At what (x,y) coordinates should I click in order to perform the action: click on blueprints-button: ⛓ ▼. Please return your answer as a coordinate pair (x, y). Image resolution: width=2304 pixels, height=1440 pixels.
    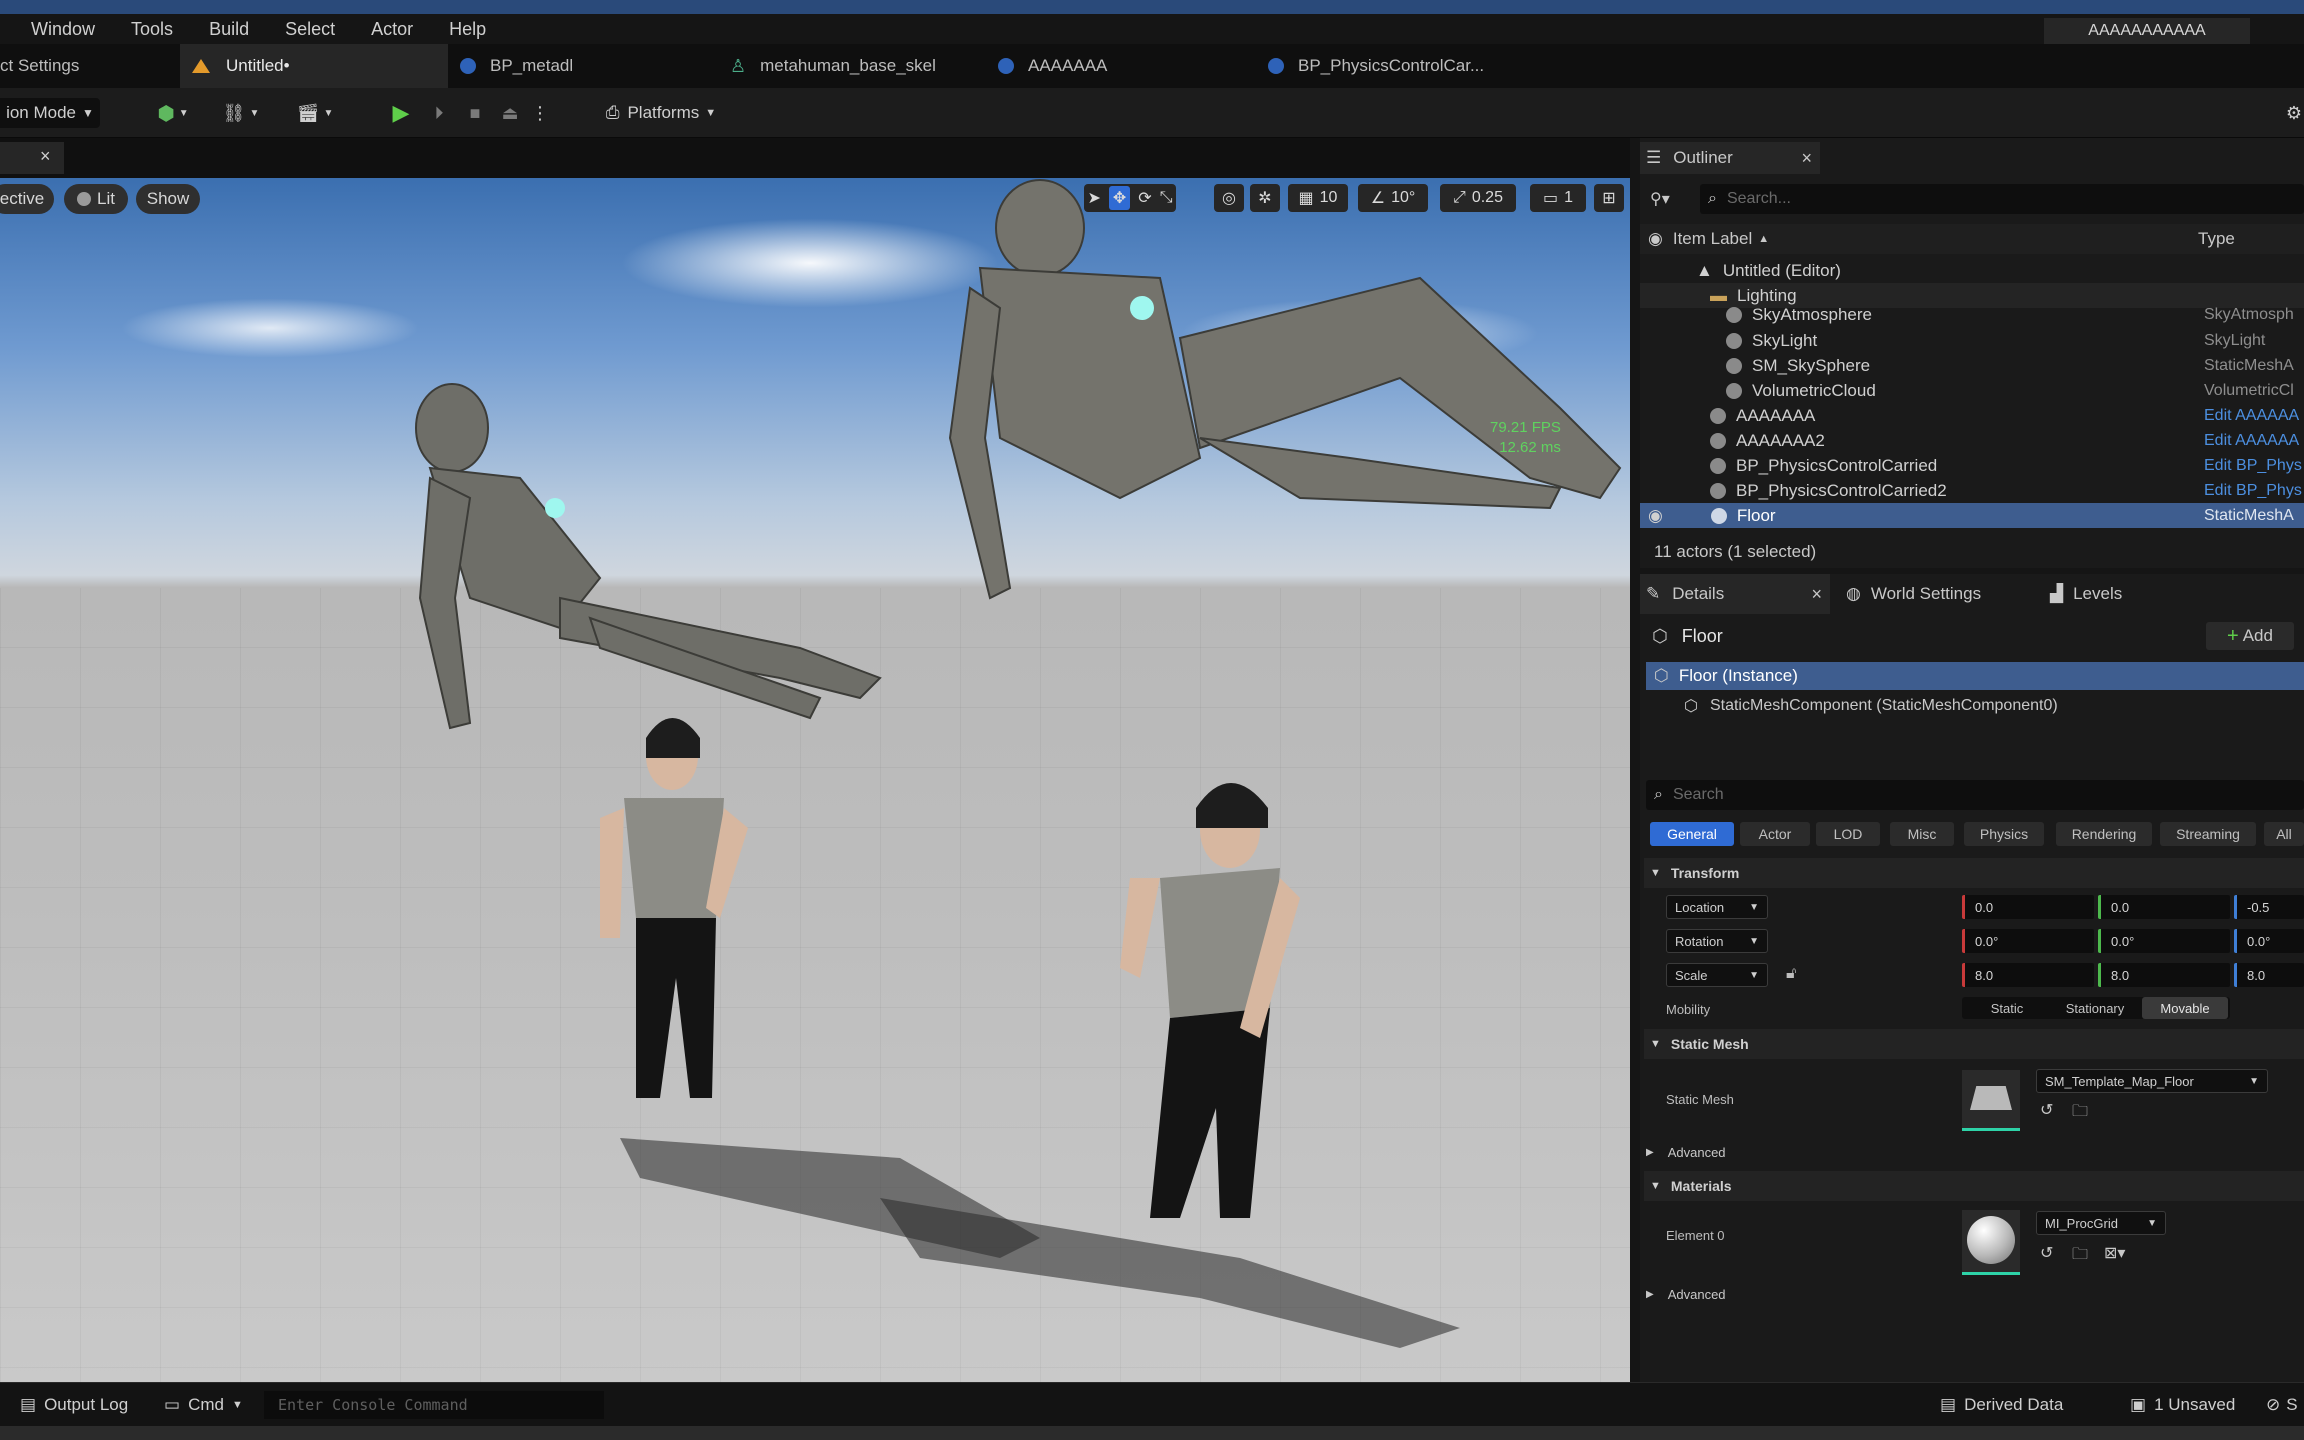
    Looking at the image, I should click on (241, 113).